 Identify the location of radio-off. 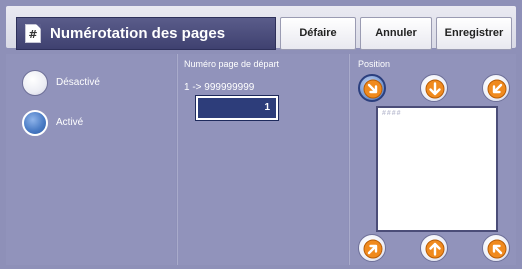
(35, 83).